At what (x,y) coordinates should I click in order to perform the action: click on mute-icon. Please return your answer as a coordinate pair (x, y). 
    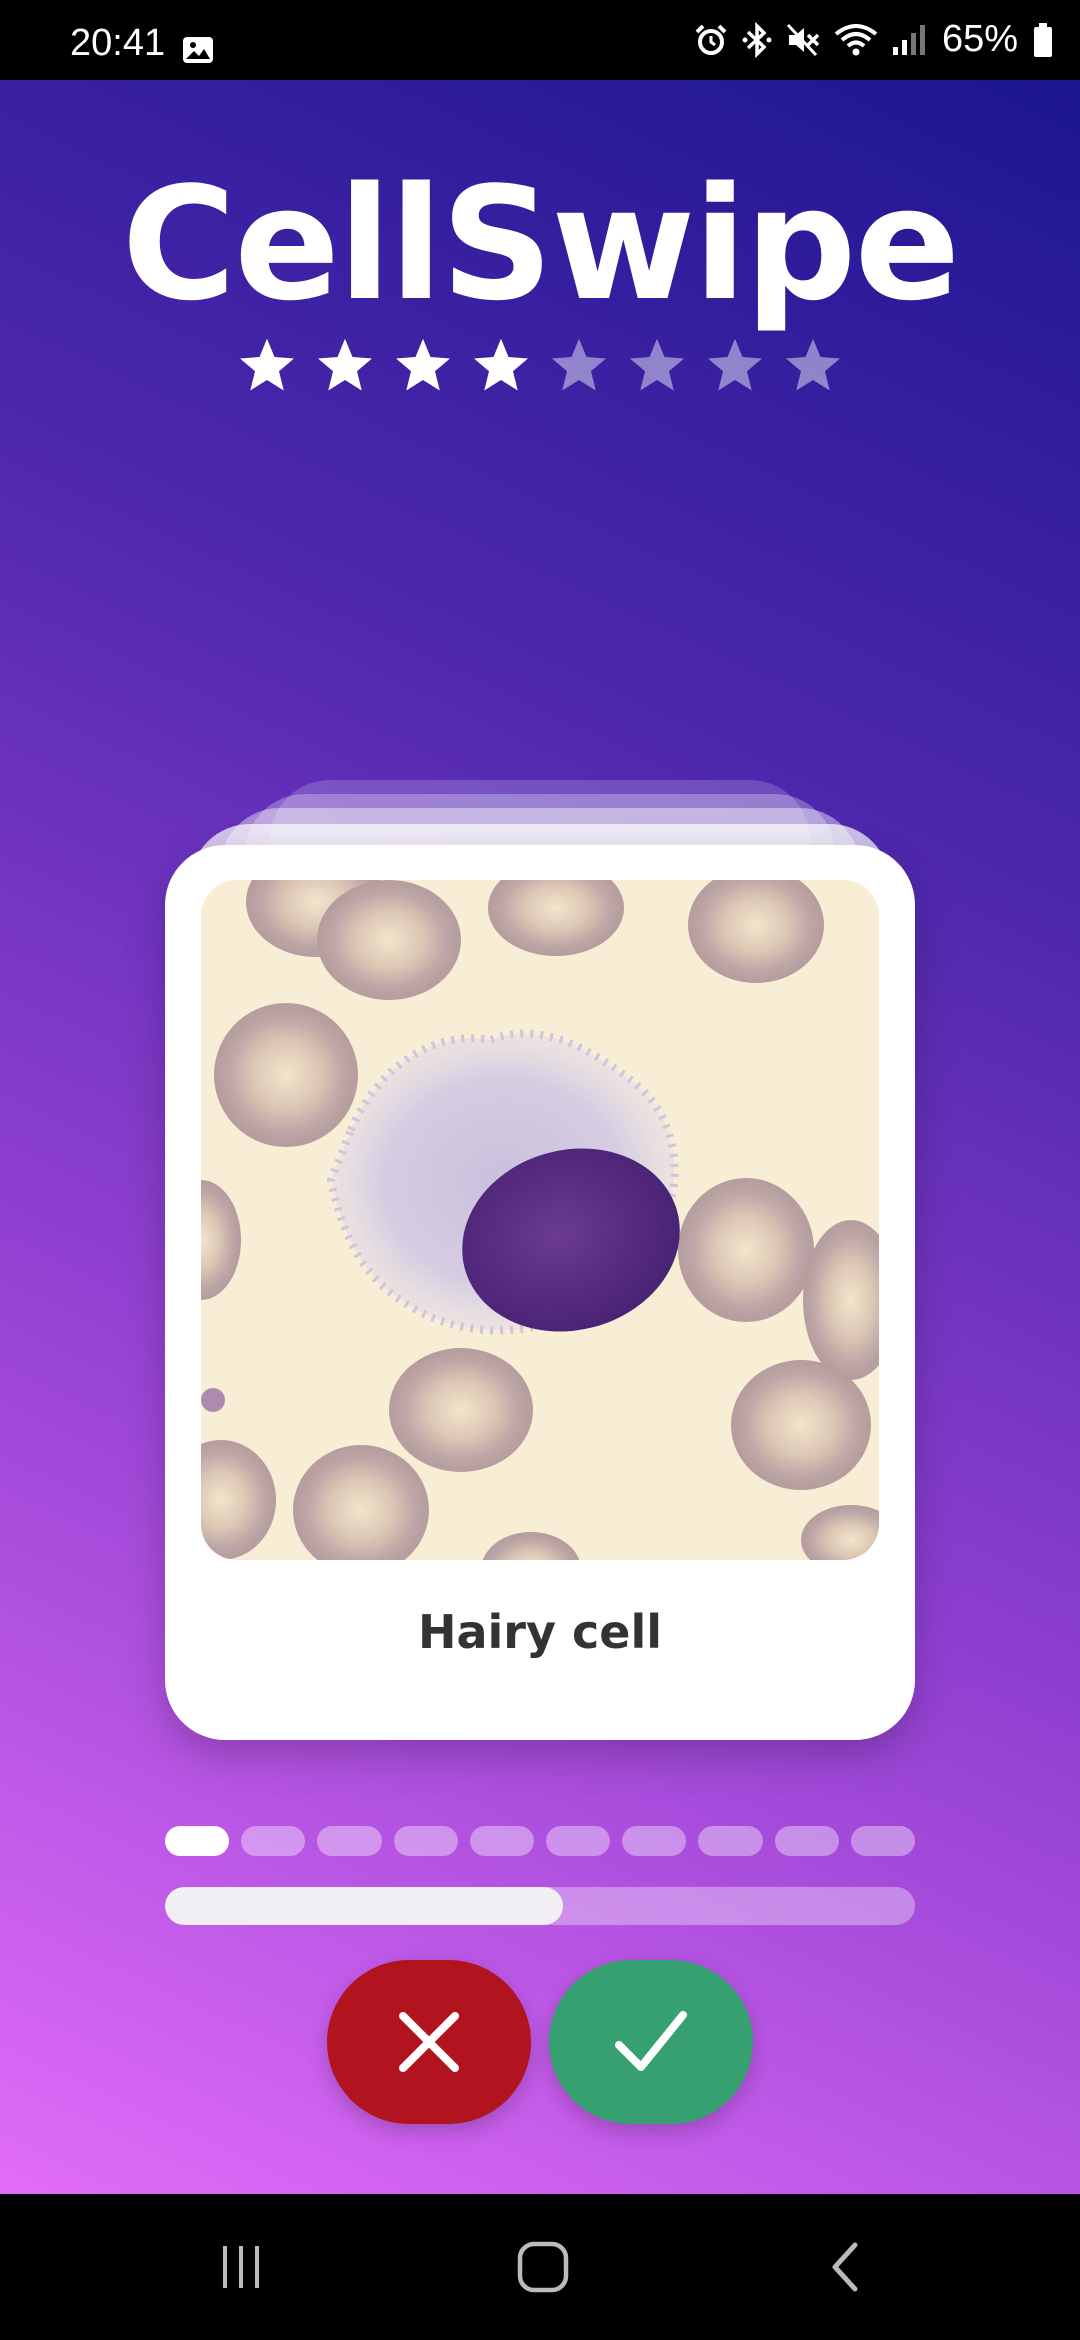
    Looking at the image, I should click on (803, 39).